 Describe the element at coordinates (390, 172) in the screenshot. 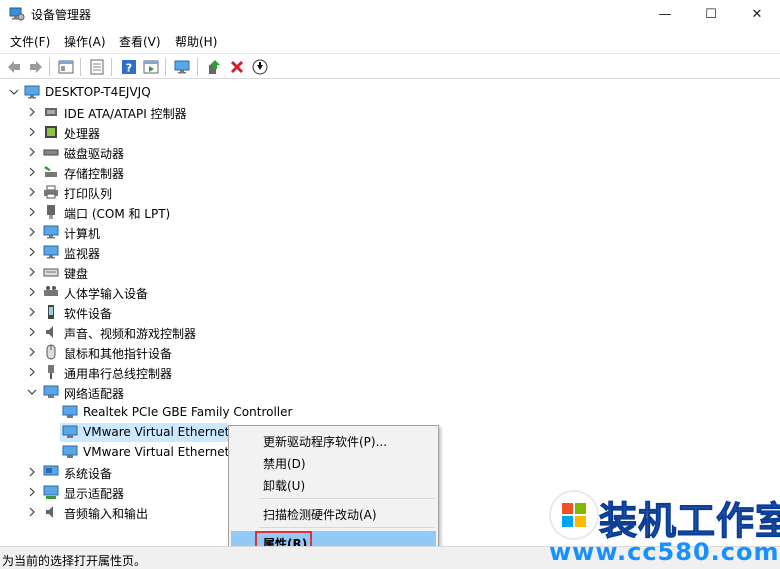

I see `tree-item: 存储控制器` at that location.